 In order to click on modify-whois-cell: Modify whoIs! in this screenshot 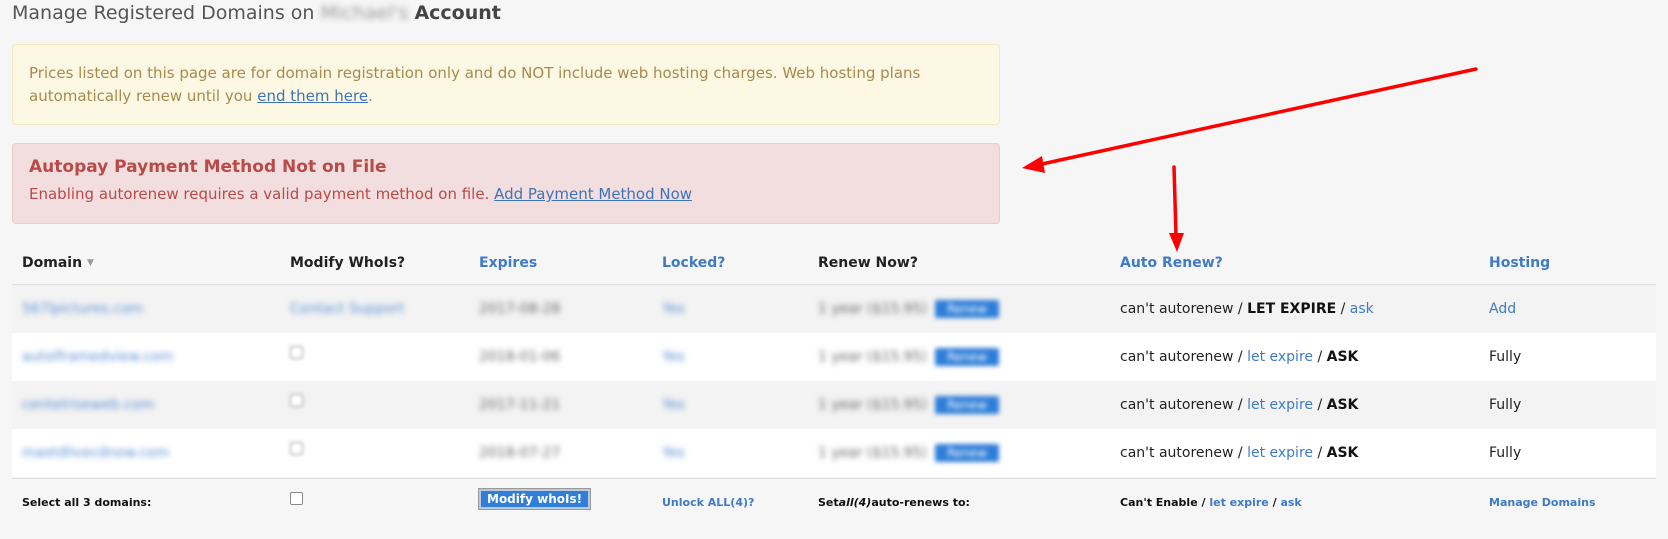, I will do `click(534, 502)`.